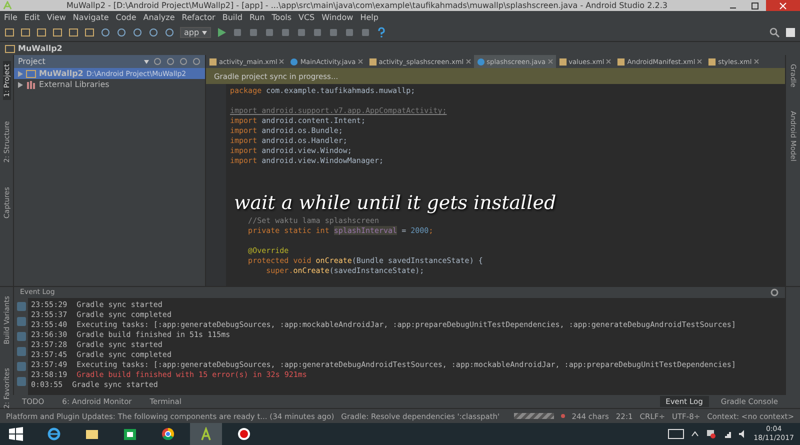 This screenshot has width=800, height=445. I want to click on search-icon, so click(774, 32).